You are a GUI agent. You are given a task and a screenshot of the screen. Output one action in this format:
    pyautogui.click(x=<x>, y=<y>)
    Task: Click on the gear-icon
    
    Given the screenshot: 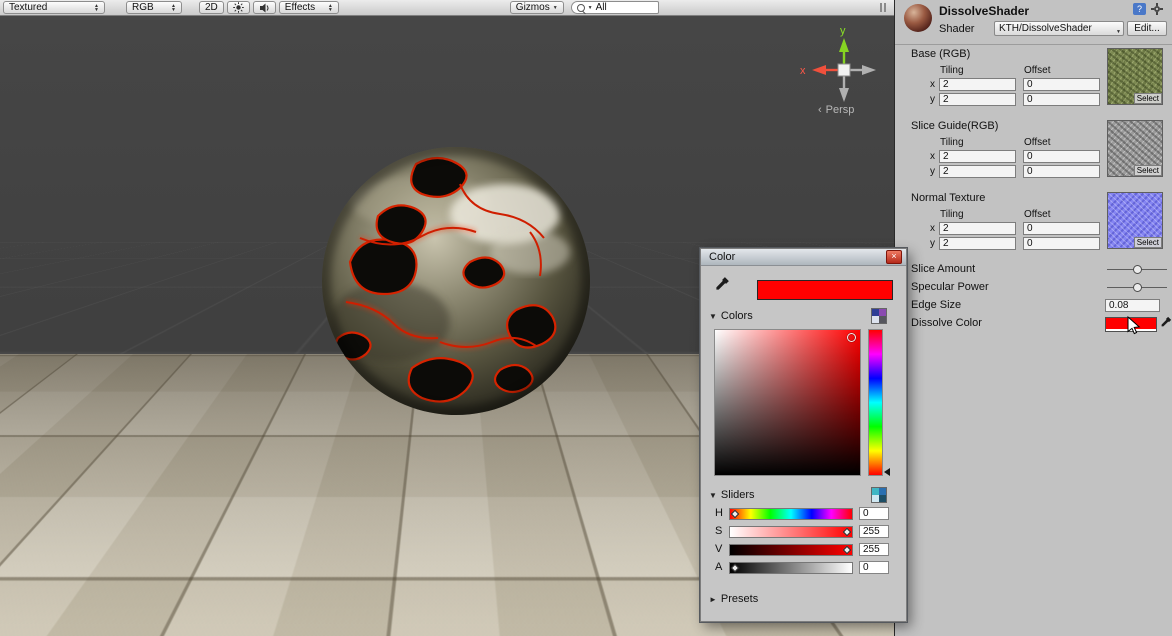 What is the action you would take?
    pyautogui.click(x=1157, y=9)
    